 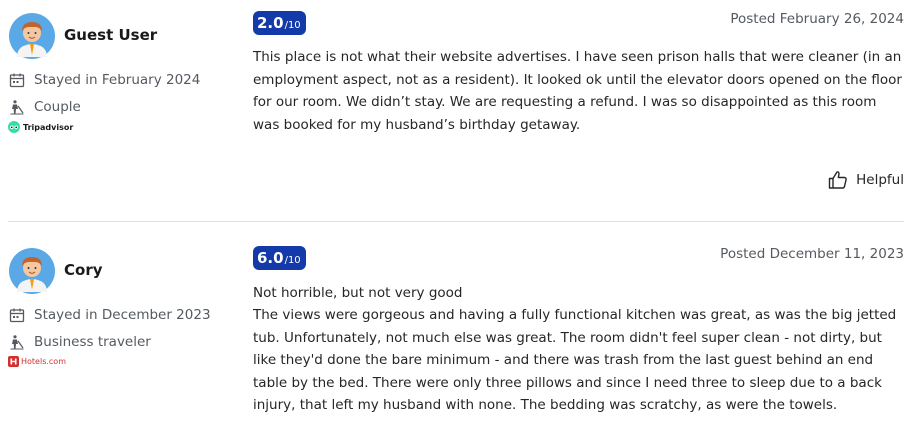 What do you see at coordinates (57, 107) in the screenshot?
I see `traveler-type: Couple` at bounding box center [57, 107].